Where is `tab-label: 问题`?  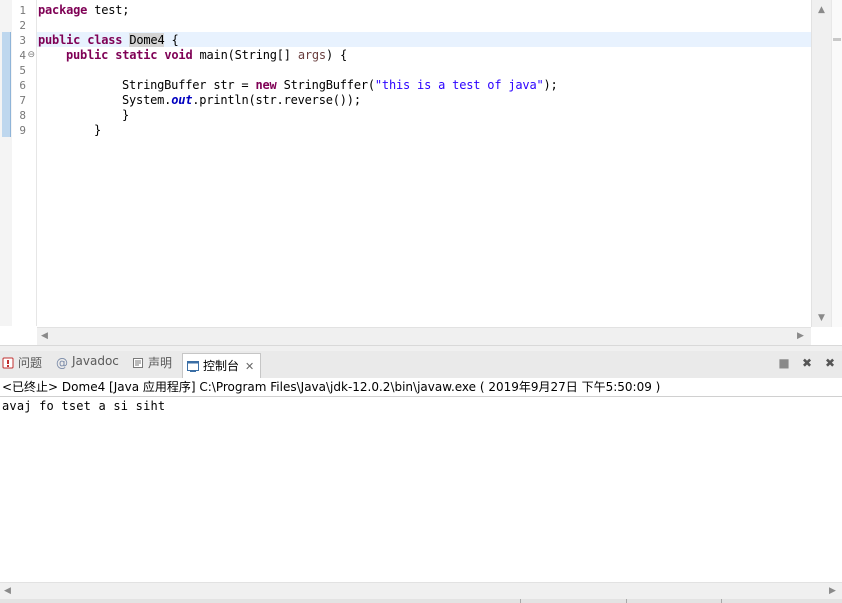 tab-label: 问题 is located at coordinates (30, 363).